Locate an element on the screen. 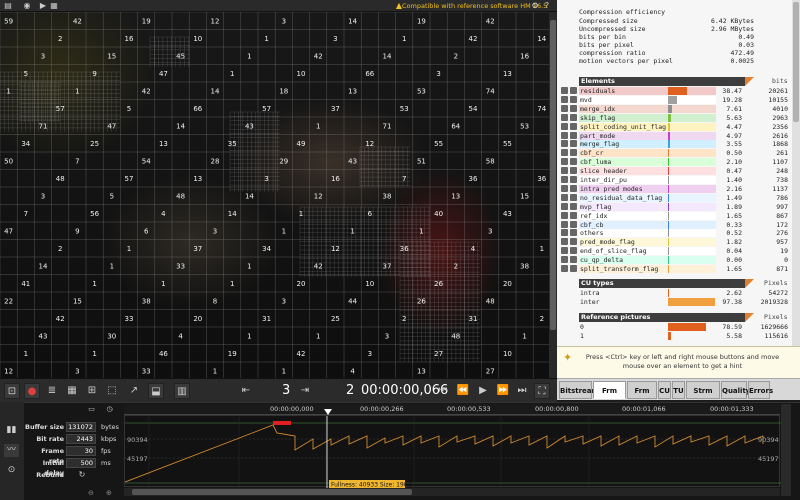 The height and width of the screenshot is (500, 800). elements-row: intra pred modes 2.16 1137 is located at coordinates (674, 188).